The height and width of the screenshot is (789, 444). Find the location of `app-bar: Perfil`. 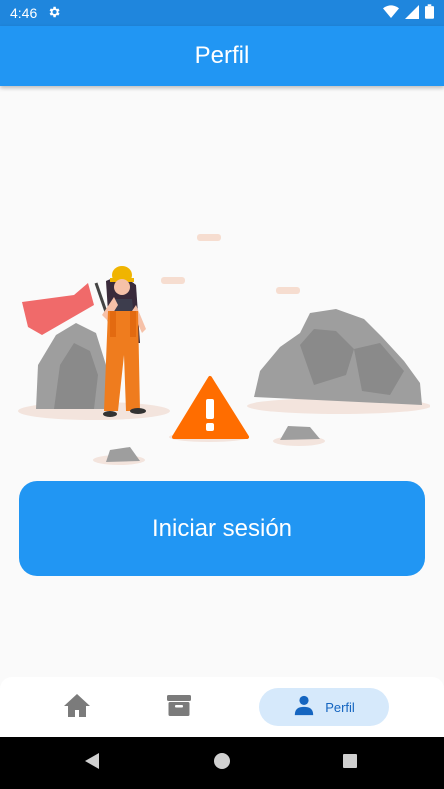

app-bar: Perfil is located at coordinates (222, 56).